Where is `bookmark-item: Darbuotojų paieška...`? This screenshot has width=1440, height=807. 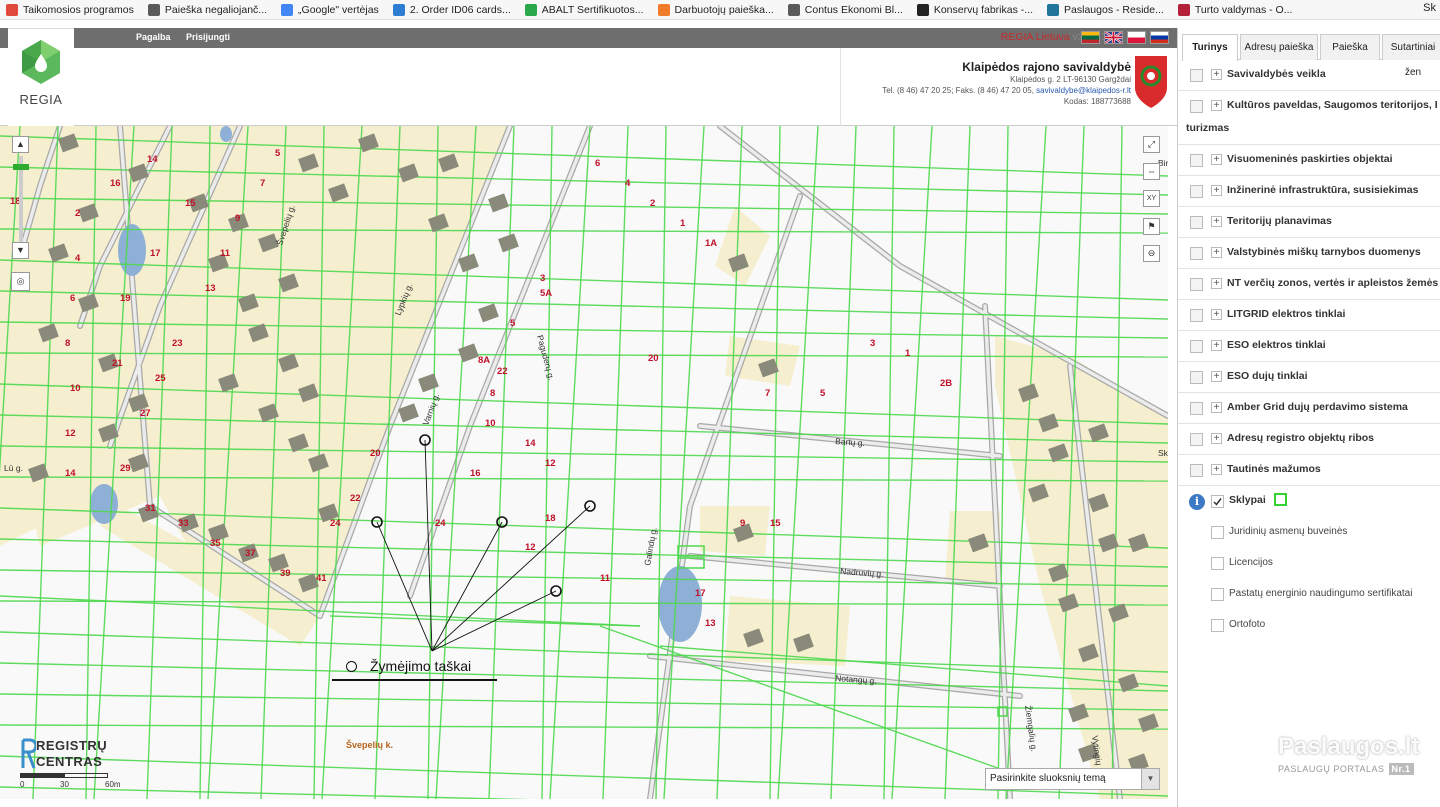
bookmark-item: Darbuotojų paieška... is located at coordinates (715, 9).